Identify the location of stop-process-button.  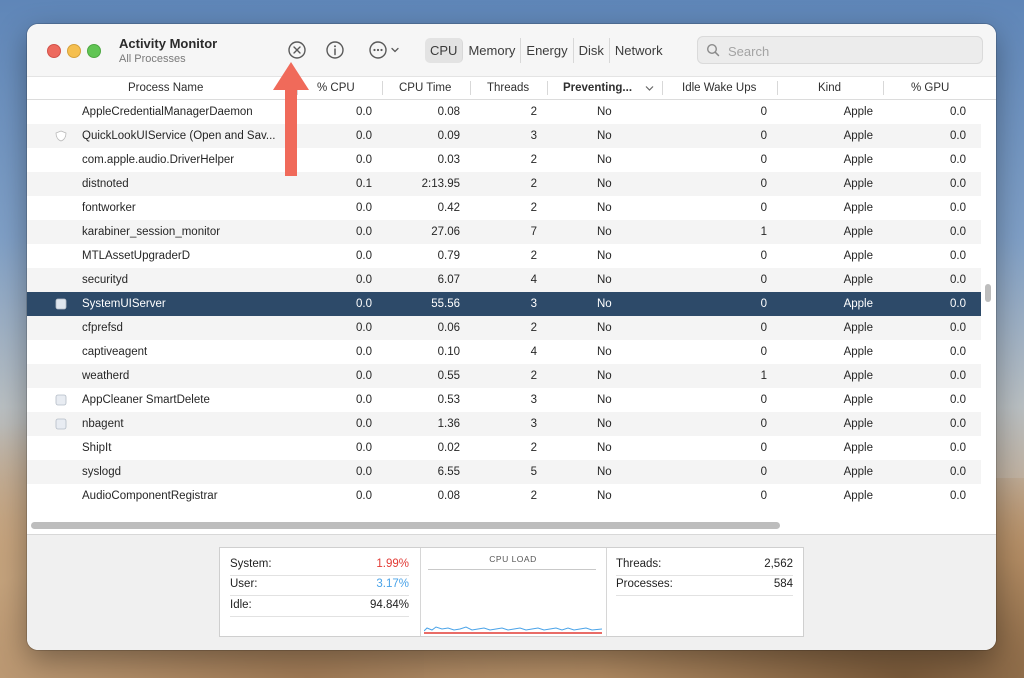
(297, 50).